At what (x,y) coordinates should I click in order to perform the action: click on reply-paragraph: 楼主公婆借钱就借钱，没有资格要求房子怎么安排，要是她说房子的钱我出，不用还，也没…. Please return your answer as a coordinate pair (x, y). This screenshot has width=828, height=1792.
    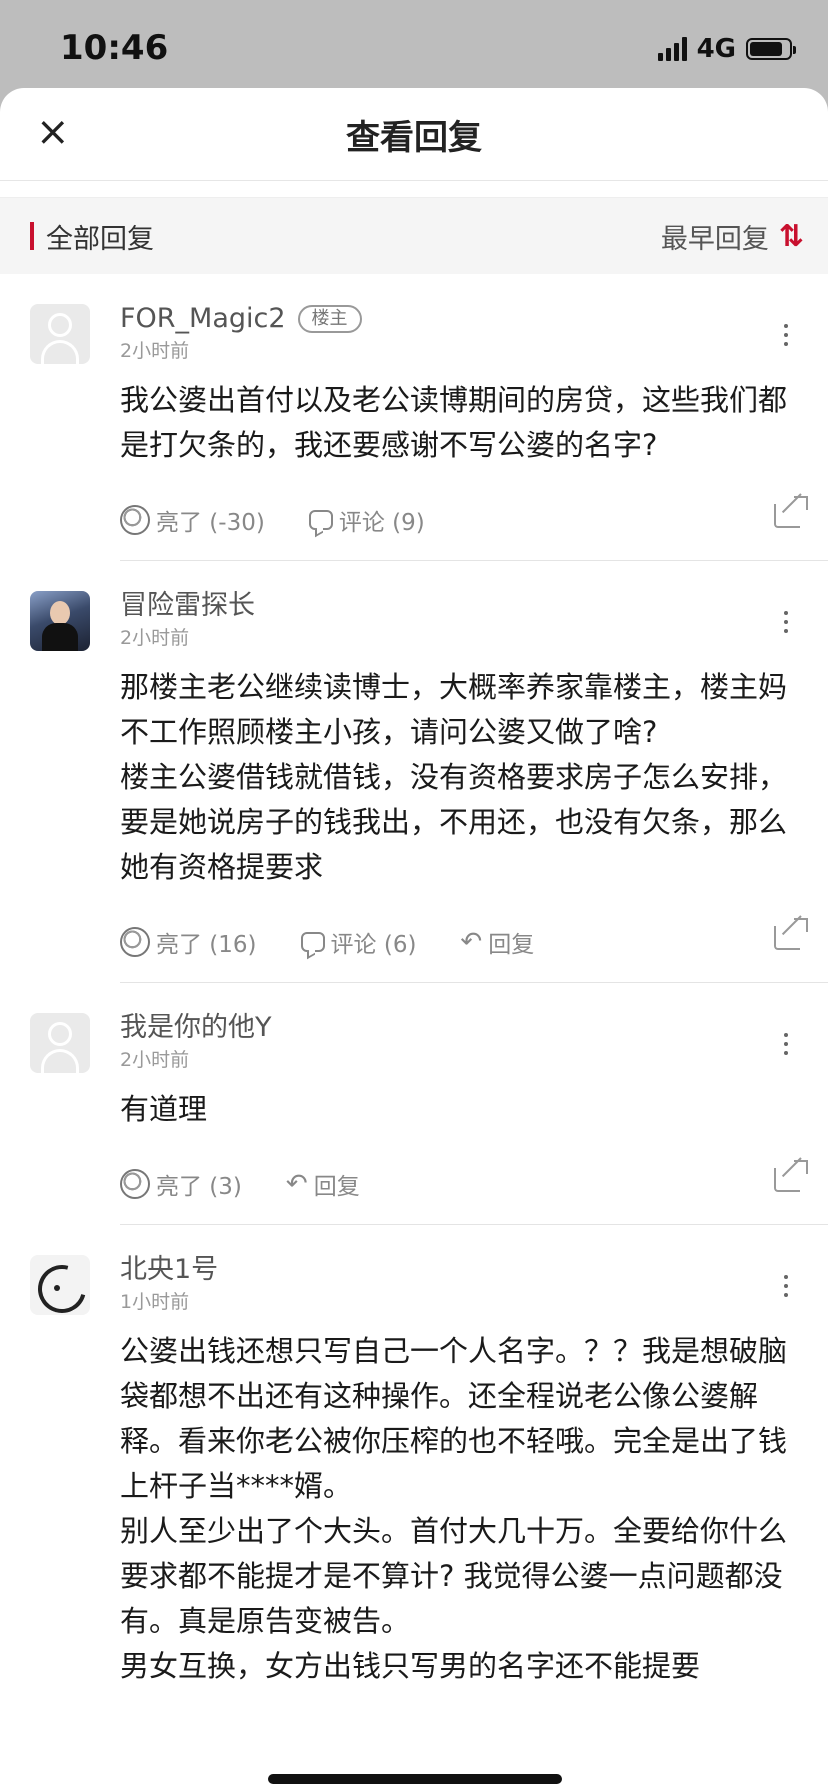
    Looking at the image, I should click on (454, 822).